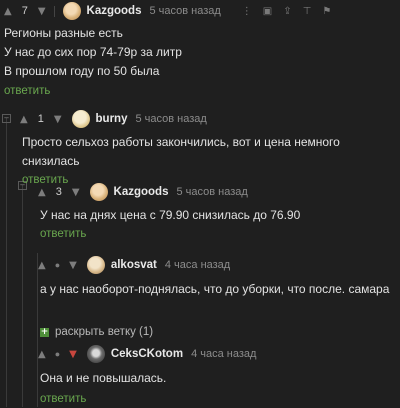 The height and width of the screenshot is (408, 400). I want to click on flag-icon: ⚑, so click(326, 11).